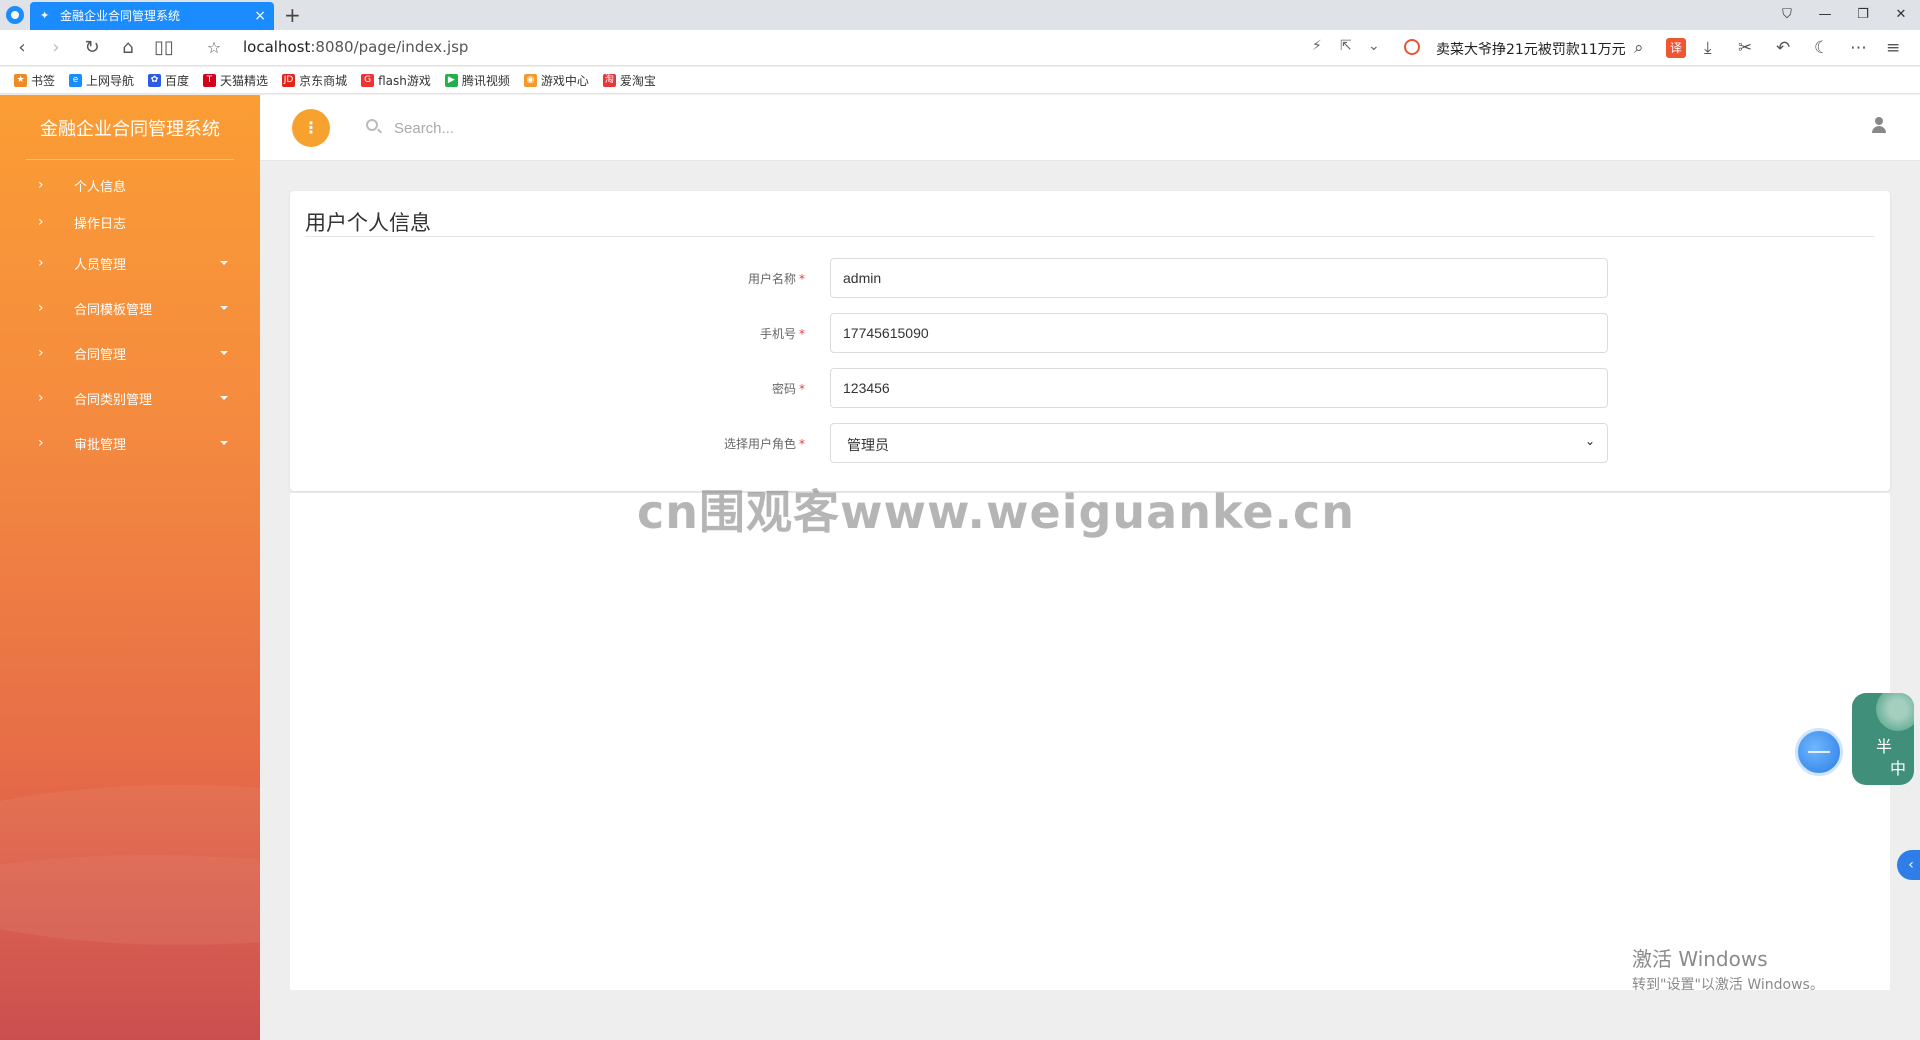 The width and height of the screenshot is (1920, 1040). Describe the element at coordinates (277, 47) in the screenshot. I see `url-host: localhost` at that location.